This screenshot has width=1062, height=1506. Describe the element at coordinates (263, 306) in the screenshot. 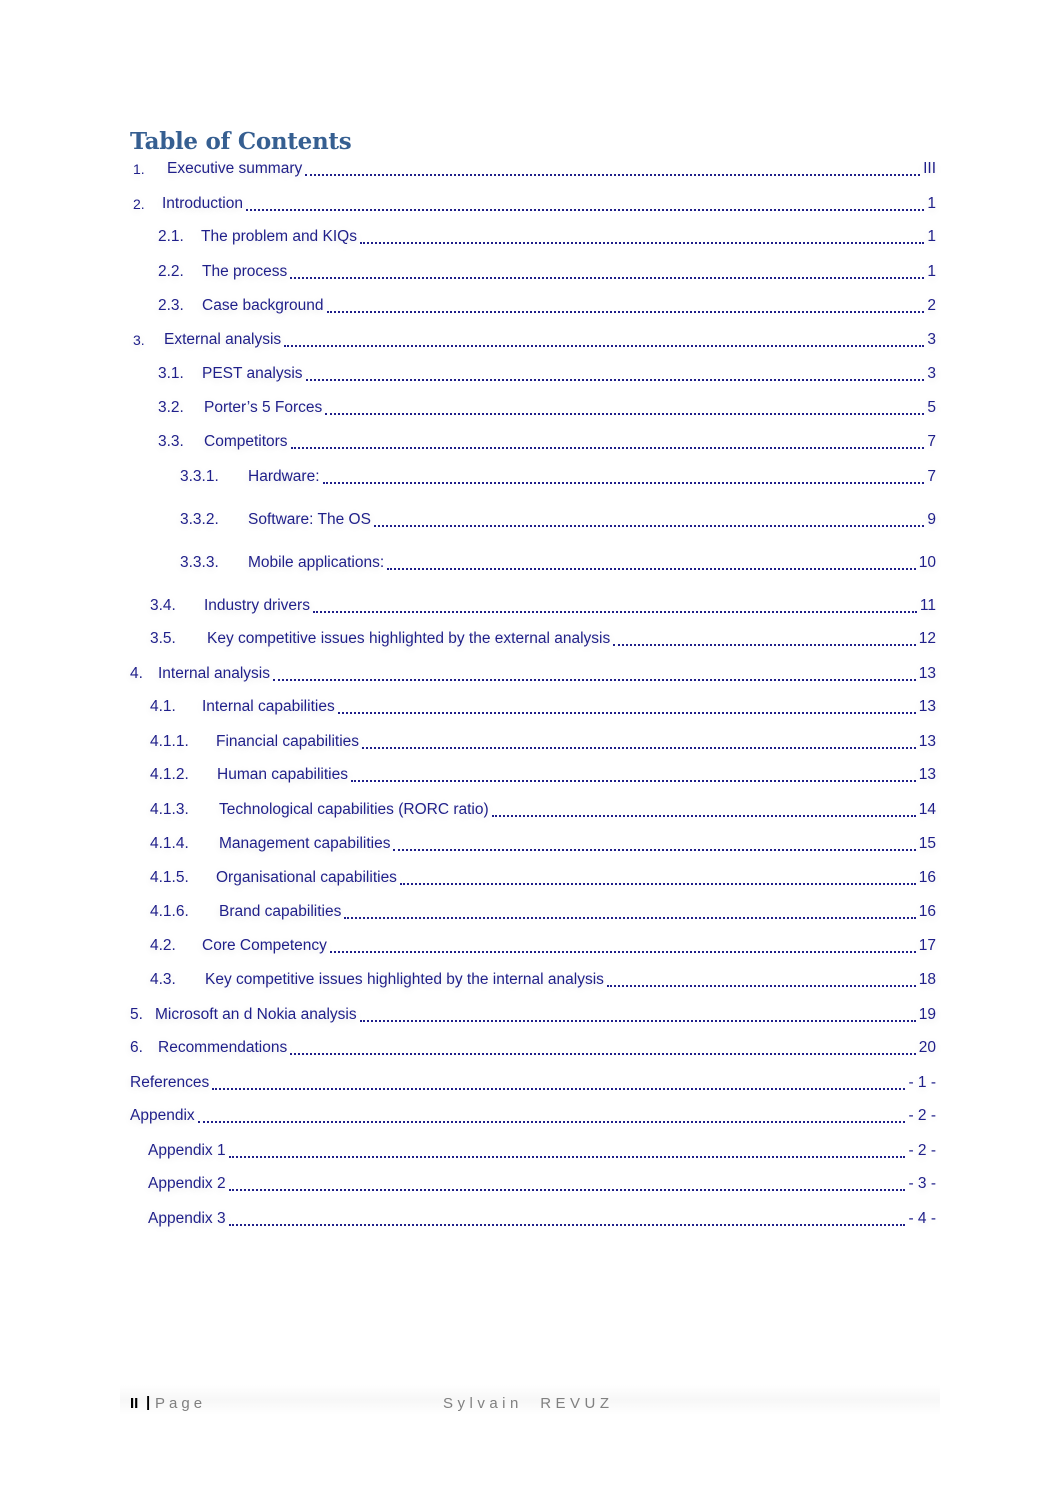

I see `toc-entry-label: Case background` at that location.